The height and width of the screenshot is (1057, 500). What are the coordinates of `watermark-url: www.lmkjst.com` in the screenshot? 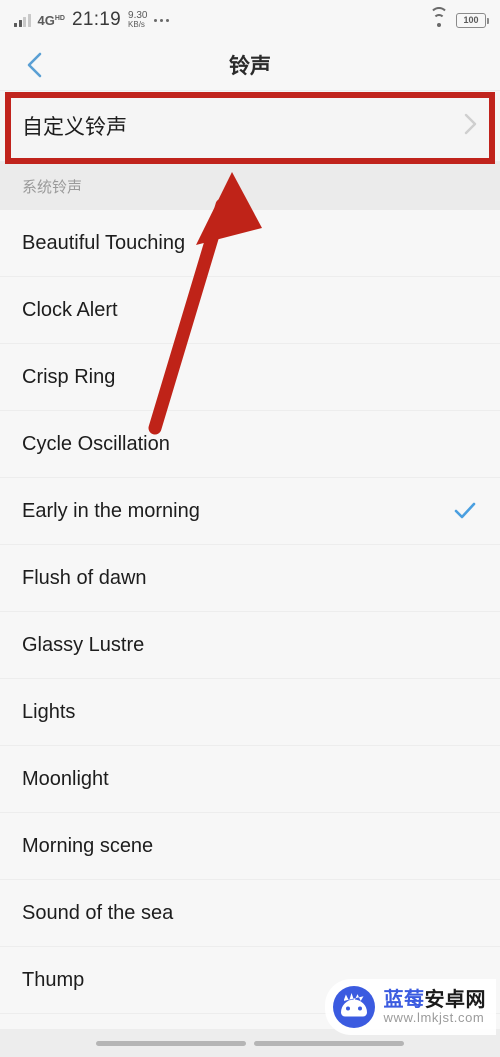 It's located at (434, 1017).